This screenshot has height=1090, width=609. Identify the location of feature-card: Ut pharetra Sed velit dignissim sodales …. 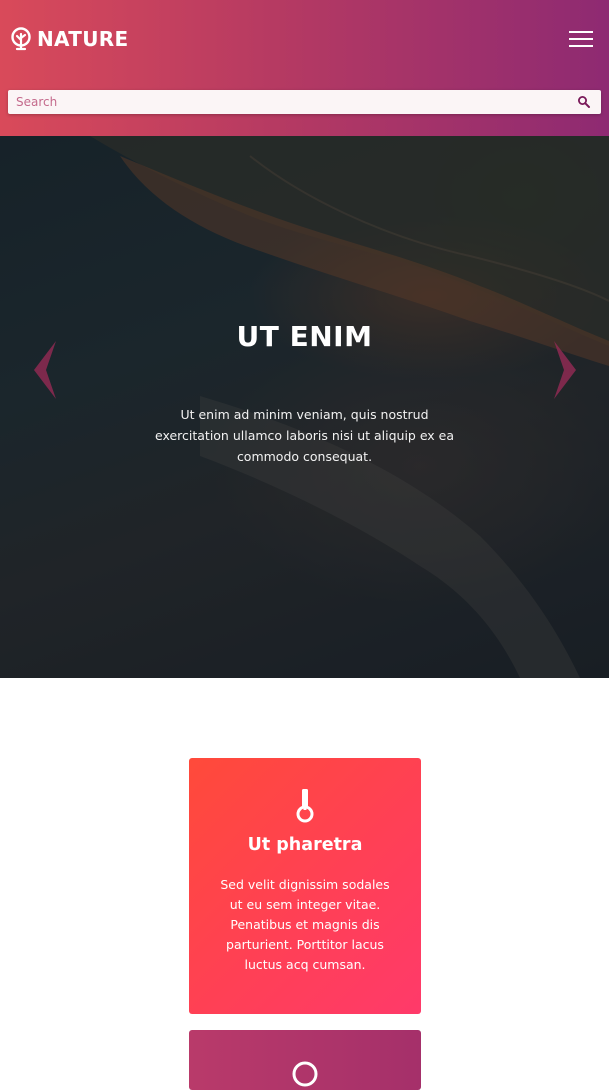
(305, 886).